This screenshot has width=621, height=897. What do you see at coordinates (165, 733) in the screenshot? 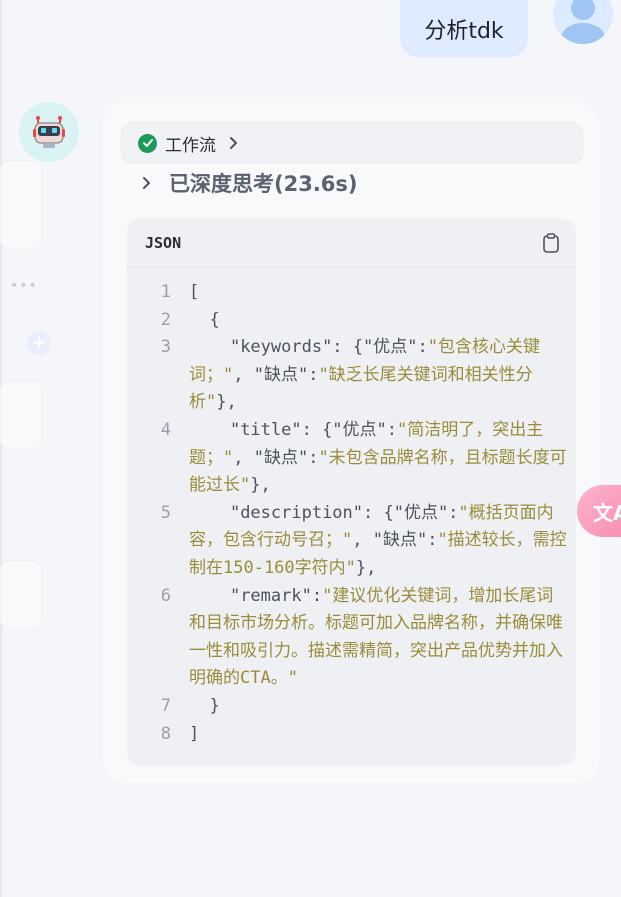
I see `line-number: 8` at bounding box center [165, 733].